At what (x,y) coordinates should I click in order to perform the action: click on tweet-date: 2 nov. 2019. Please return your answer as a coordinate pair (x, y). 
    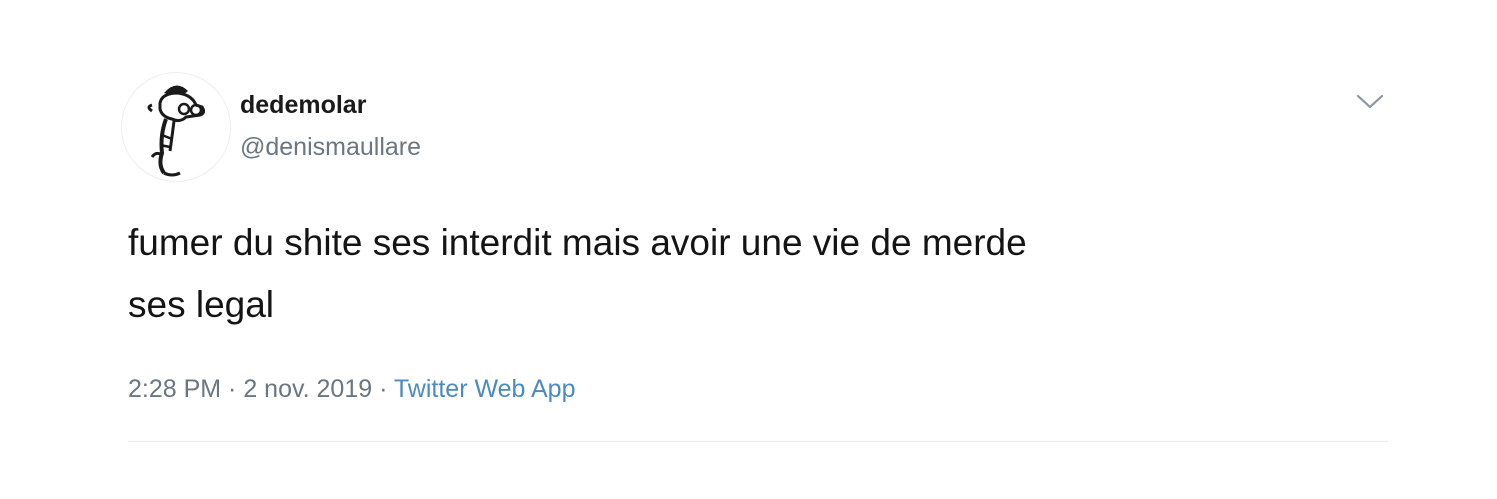
    Looking at the image, I should click on (307, 389).